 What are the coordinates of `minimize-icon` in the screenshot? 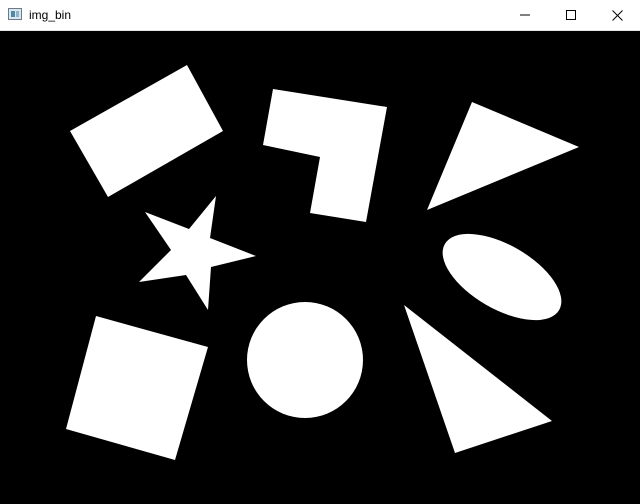 It's located at (525, 15).